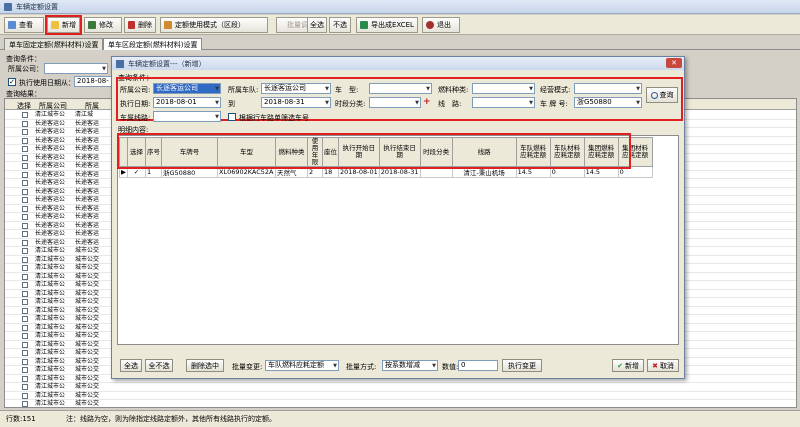 This screenshot has height=427, width=800. What do you see at coordinates (92, 106) in the screenshot?
I see `header-team: 所属` at bounding box center [92, 106].